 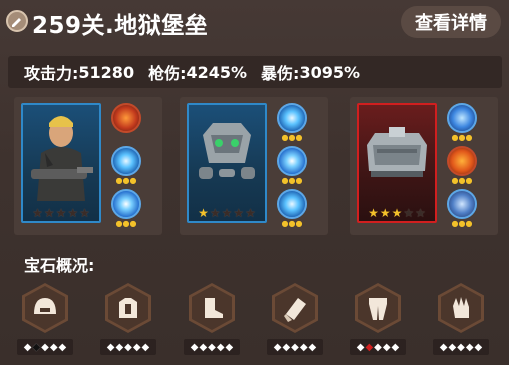 I want to click on boot-icon, so click(x=214, y=308).